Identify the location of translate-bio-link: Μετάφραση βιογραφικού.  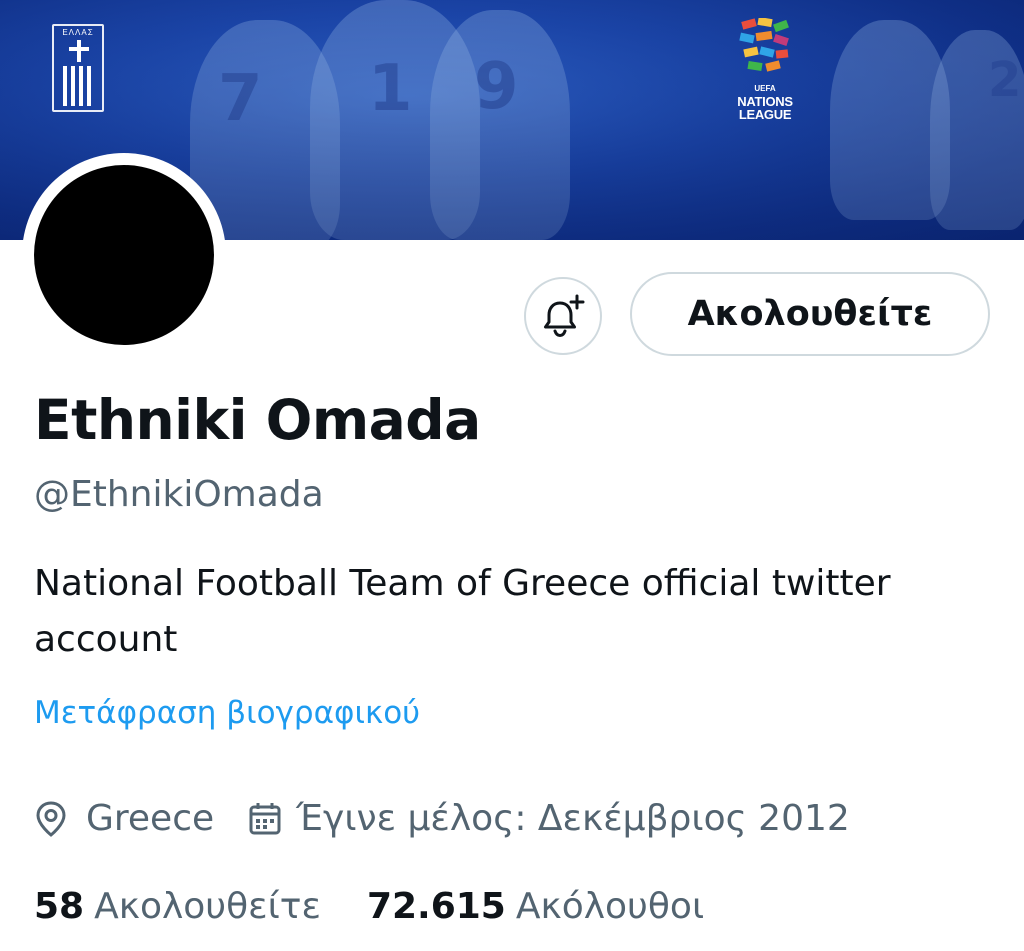
(227, 713).